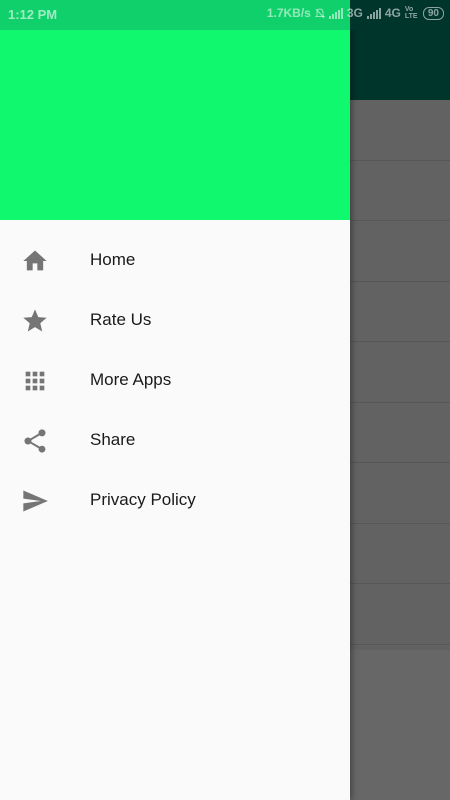 The image size is (450, 800). I want to click on send-icon, so click(35, 501).